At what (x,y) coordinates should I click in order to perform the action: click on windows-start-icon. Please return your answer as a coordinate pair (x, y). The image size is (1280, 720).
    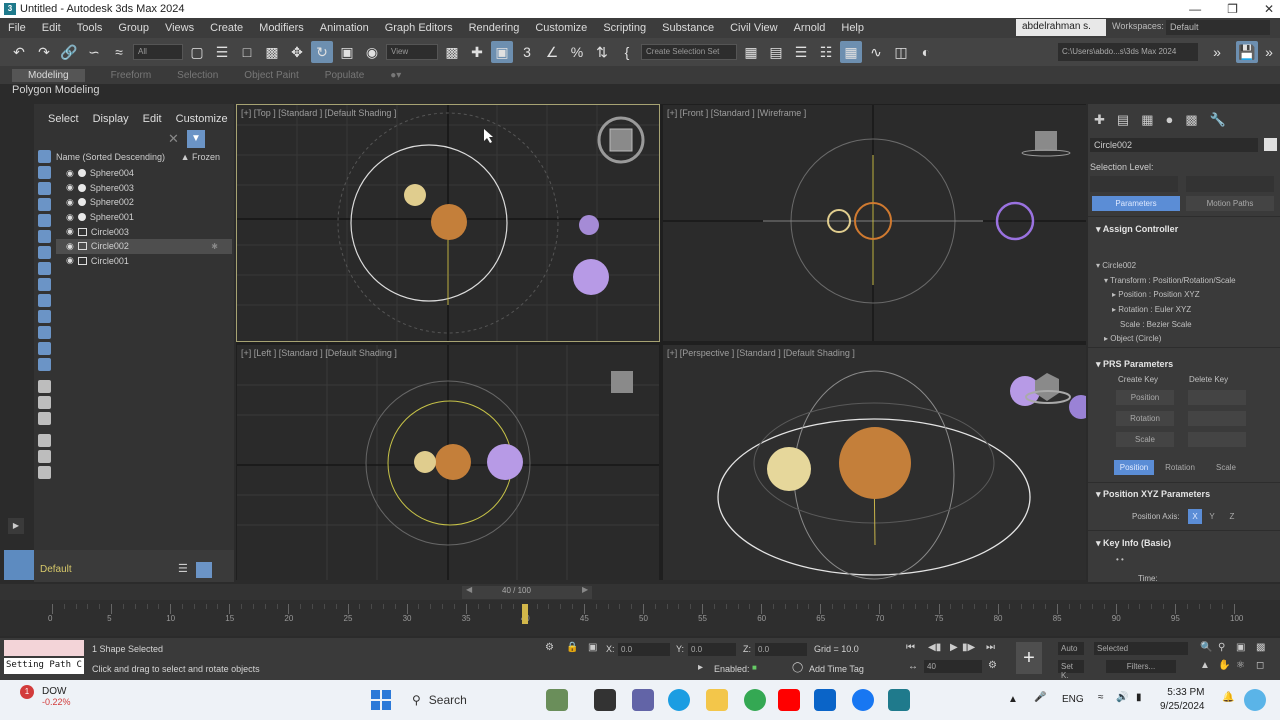
    Looking at the image, I should click on (381, 700).